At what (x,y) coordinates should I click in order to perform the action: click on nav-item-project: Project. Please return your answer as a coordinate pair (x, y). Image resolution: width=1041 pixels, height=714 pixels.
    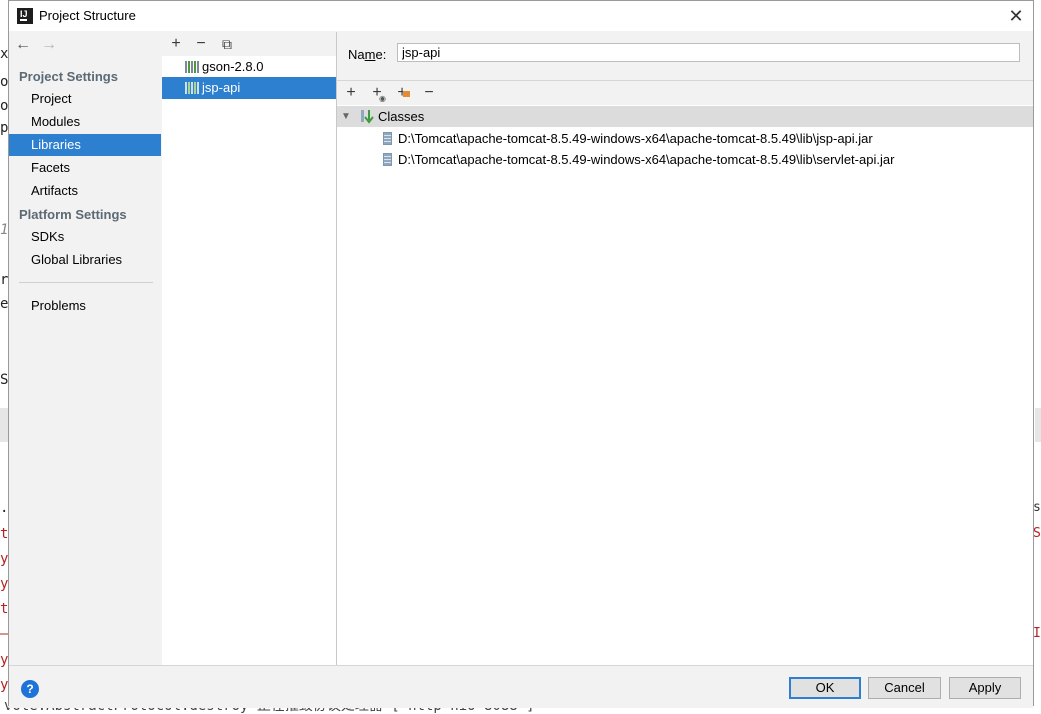
    Looking at the image, I should click on (85, 99).